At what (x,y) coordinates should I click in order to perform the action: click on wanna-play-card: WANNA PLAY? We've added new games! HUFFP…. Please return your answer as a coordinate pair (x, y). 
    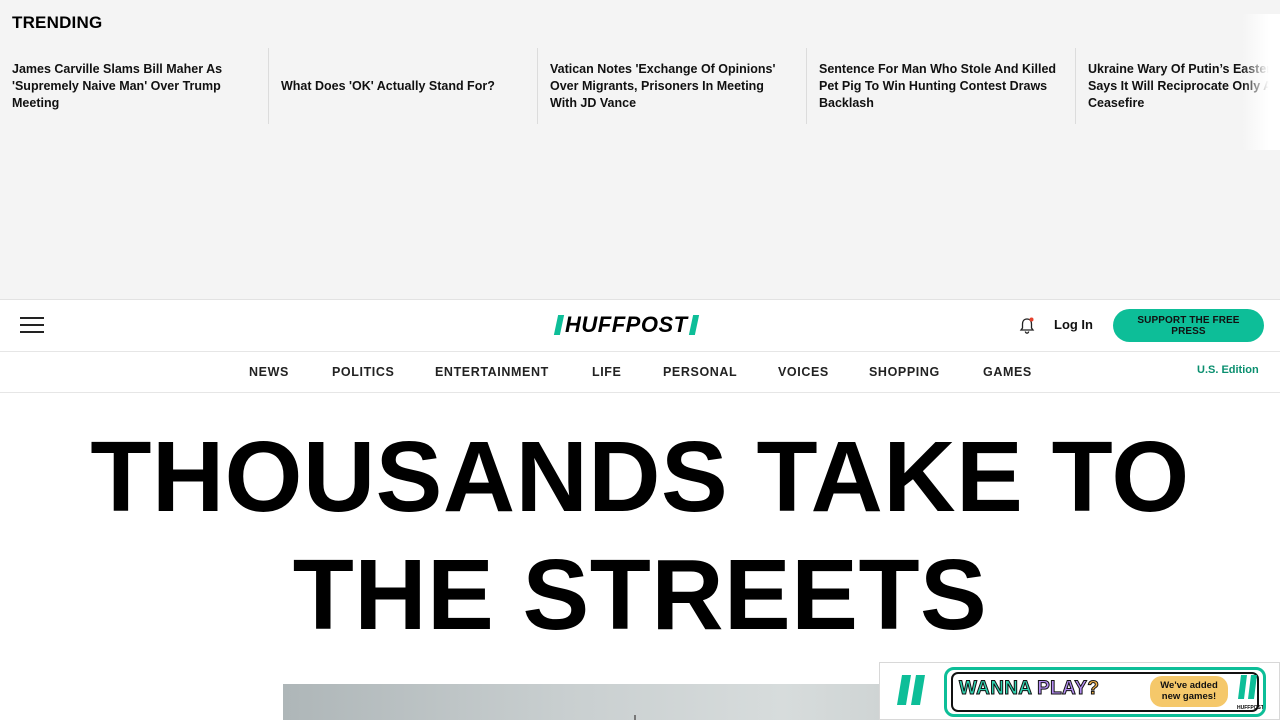
    Looking at the image, I should click on (1105, 692).